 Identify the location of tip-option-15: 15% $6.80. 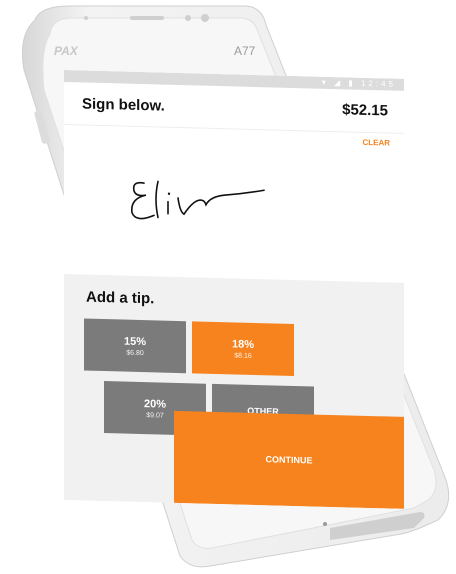
(135, 346).